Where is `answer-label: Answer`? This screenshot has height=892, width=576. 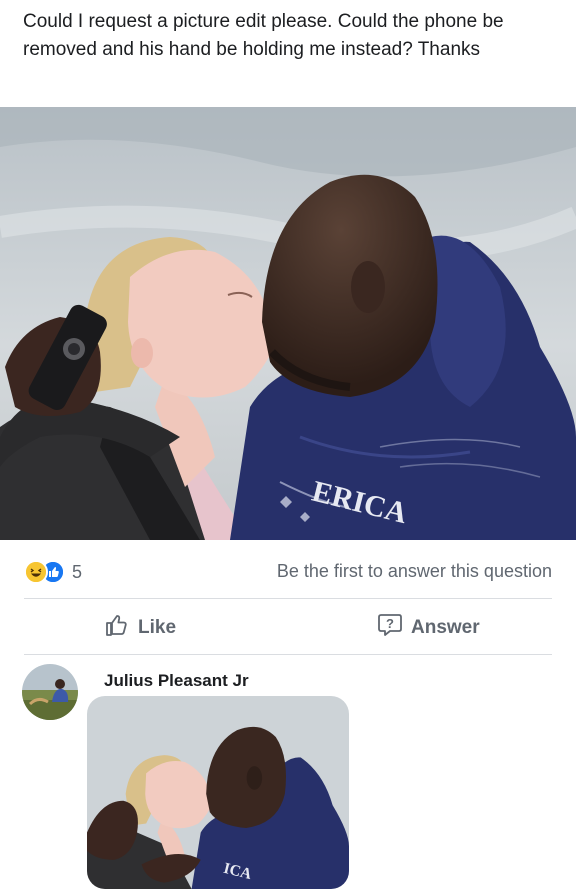 answer-label: Answer is located at coordinates (445, 627).